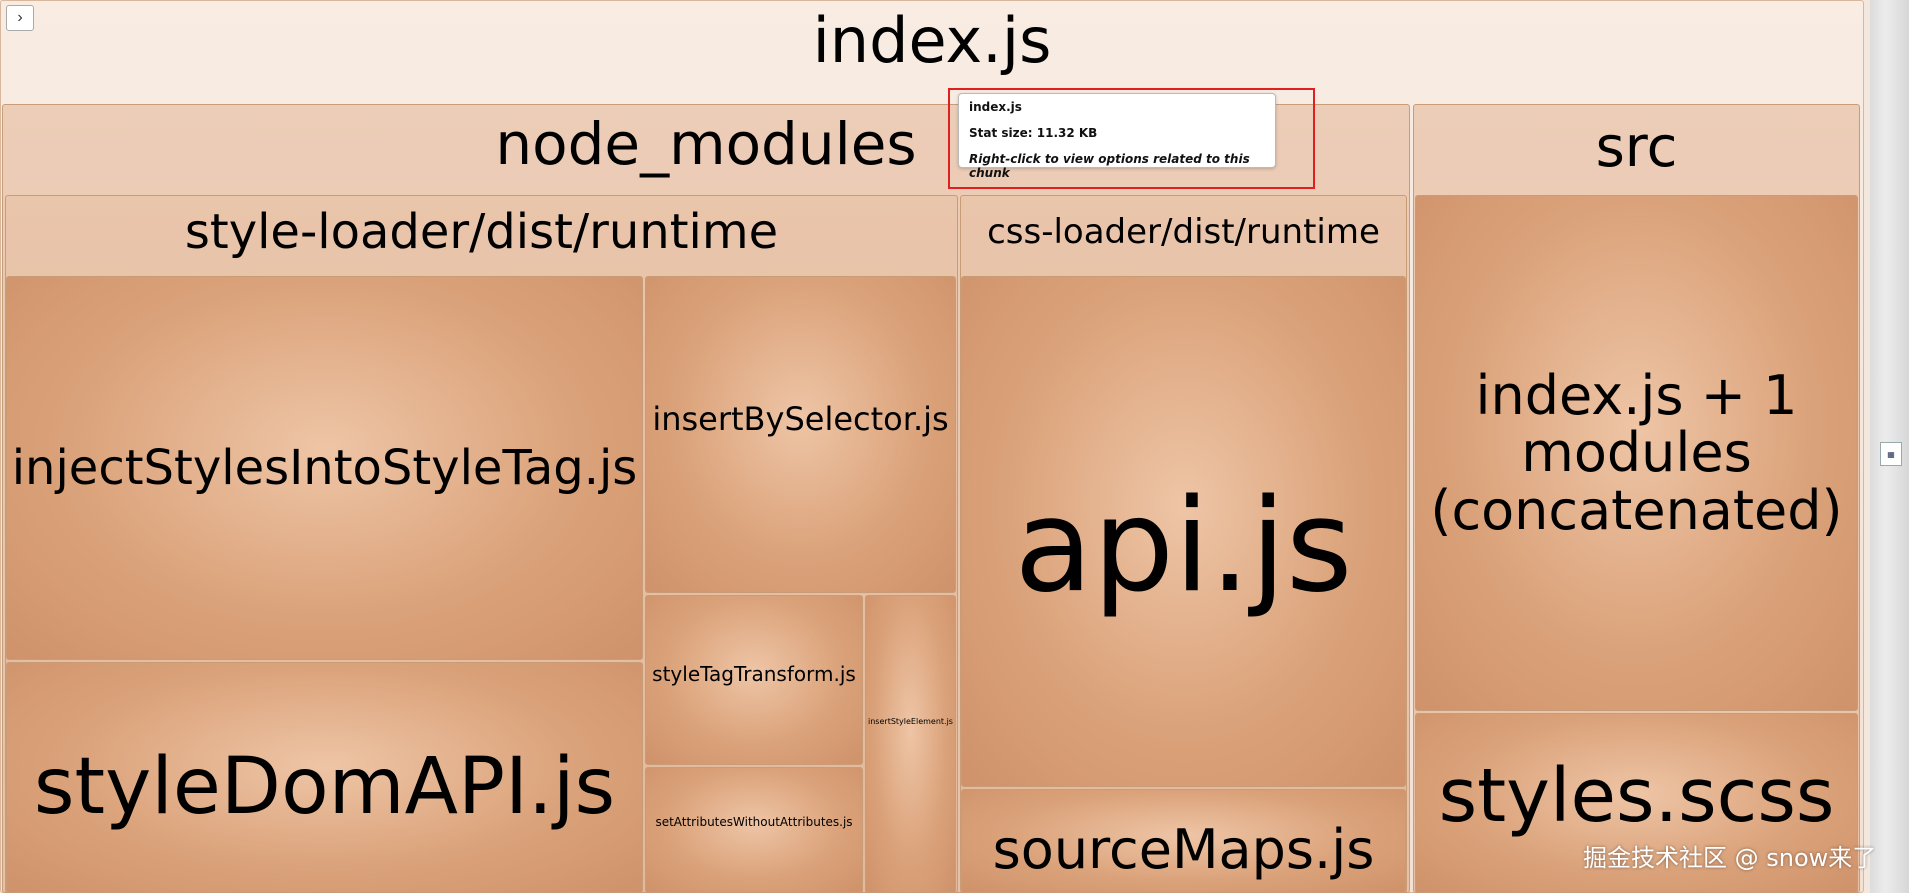  What do you see at coordinates (800, 418) in the screenshot?
I see `module-label: insertBySelector.js` at bounding box center [800, 418].